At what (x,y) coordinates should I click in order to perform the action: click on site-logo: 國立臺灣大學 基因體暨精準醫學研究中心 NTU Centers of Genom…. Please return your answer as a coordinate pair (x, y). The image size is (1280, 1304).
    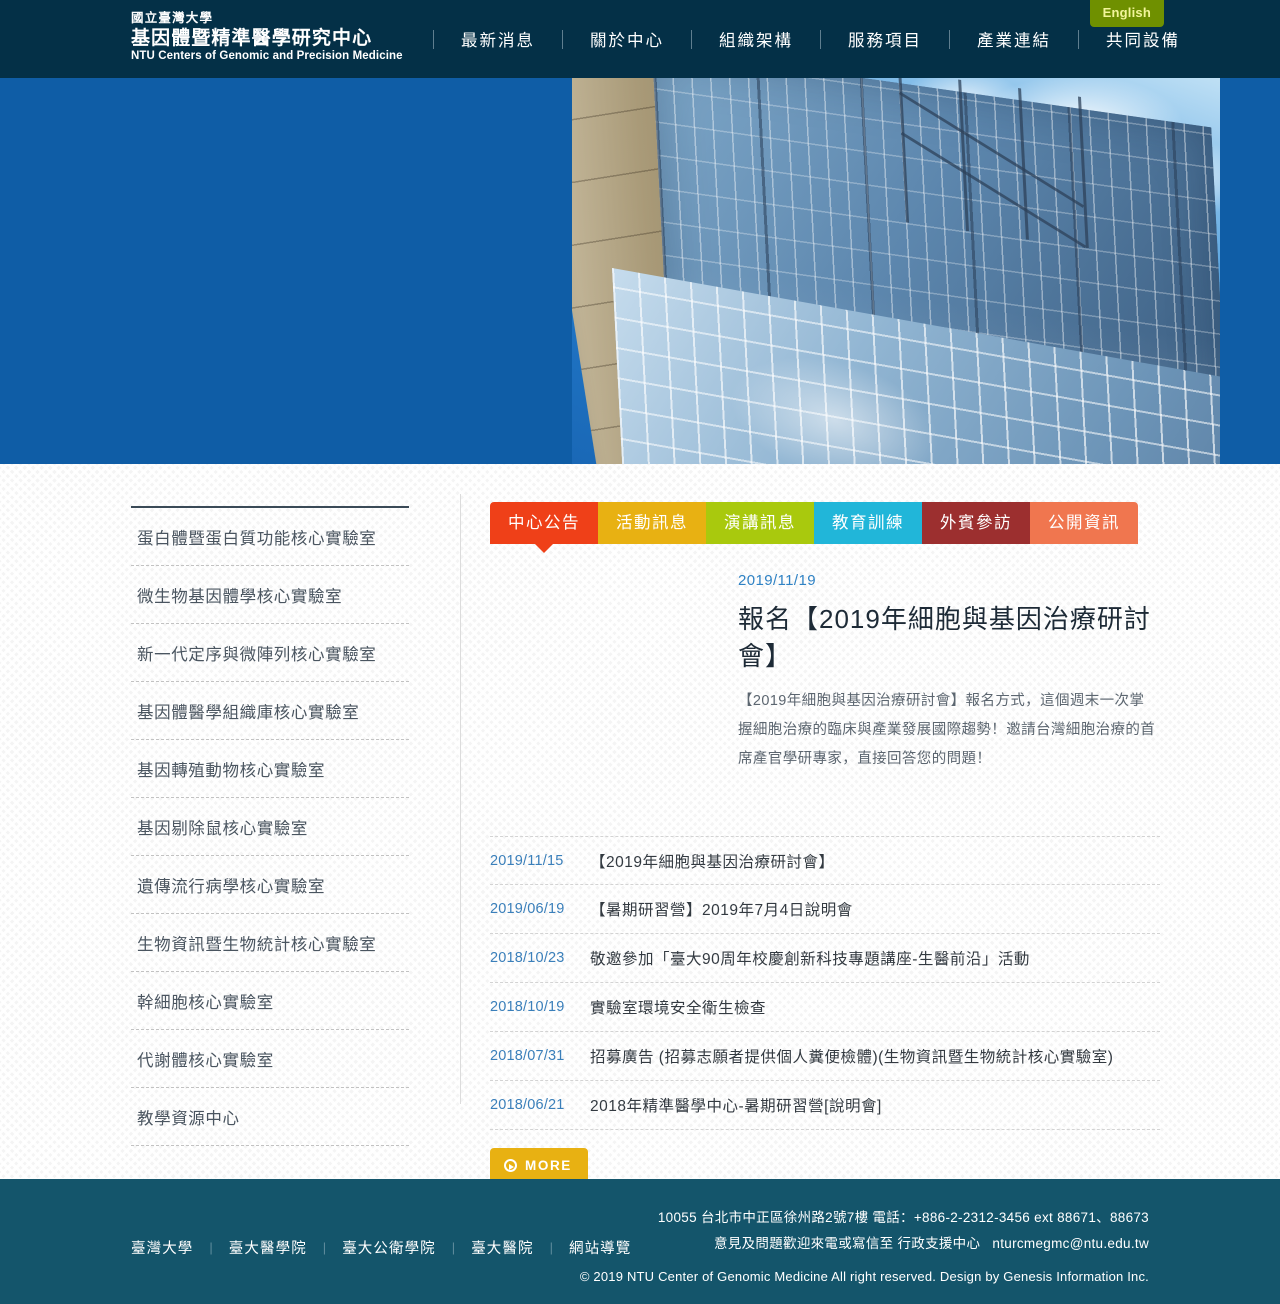
    Looking at the image, I should click on (267, 37).